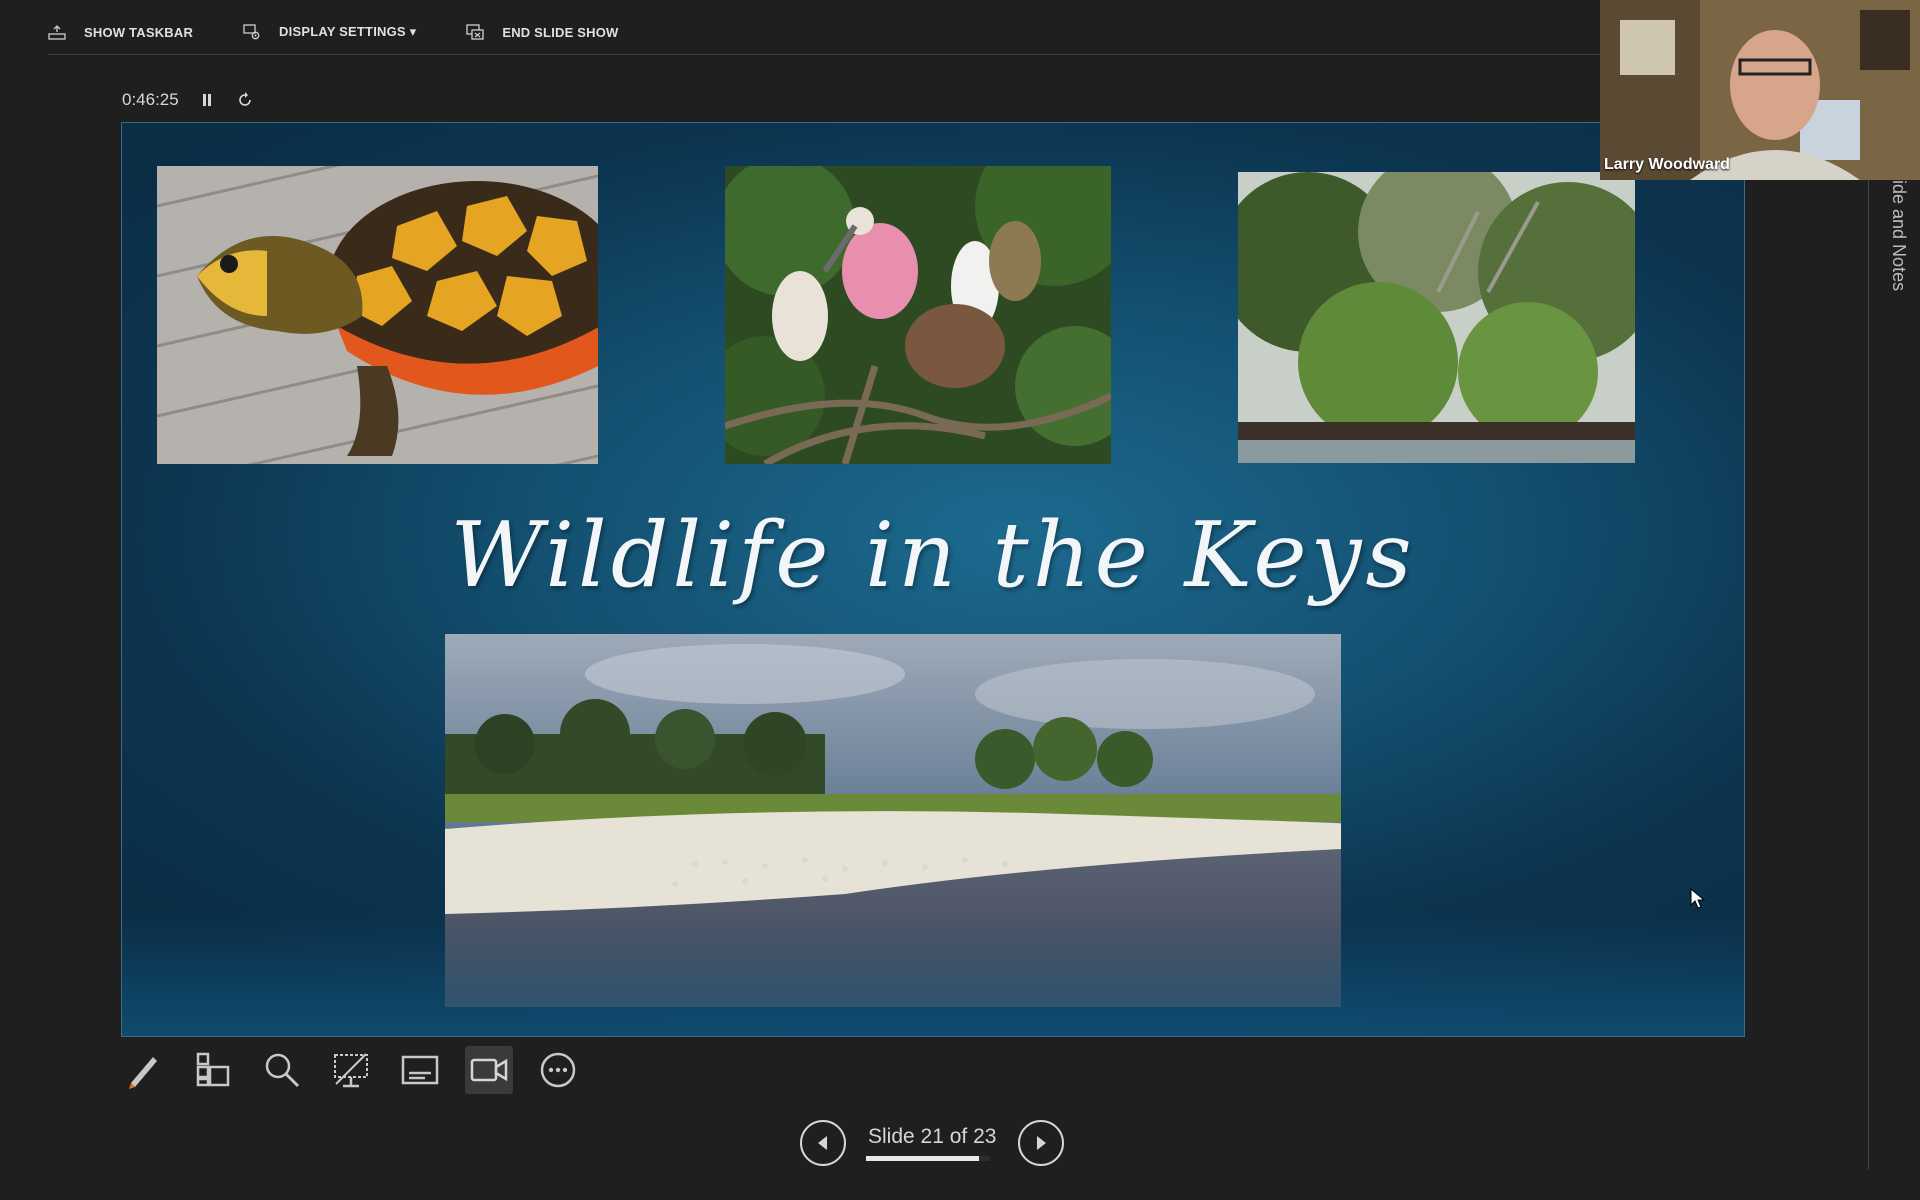  I want to click on show-taskbar-button: SHOW TASKBAR, so click(120, 32).